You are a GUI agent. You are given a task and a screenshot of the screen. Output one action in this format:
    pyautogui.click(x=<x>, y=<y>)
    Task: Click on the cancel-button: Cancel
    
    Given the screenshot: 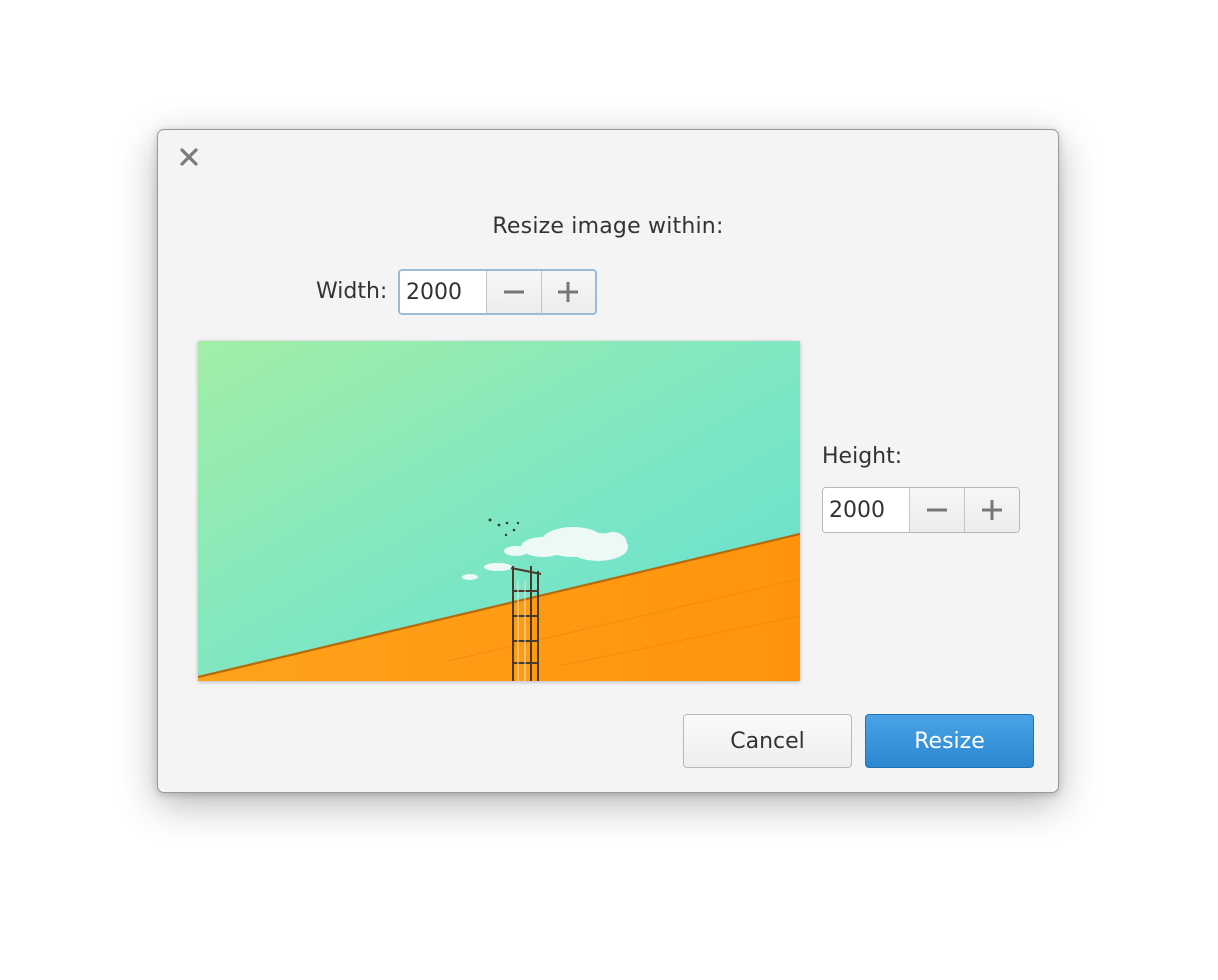 What is the action you would take?
    pyautogui.click(x=767, y=741)
    